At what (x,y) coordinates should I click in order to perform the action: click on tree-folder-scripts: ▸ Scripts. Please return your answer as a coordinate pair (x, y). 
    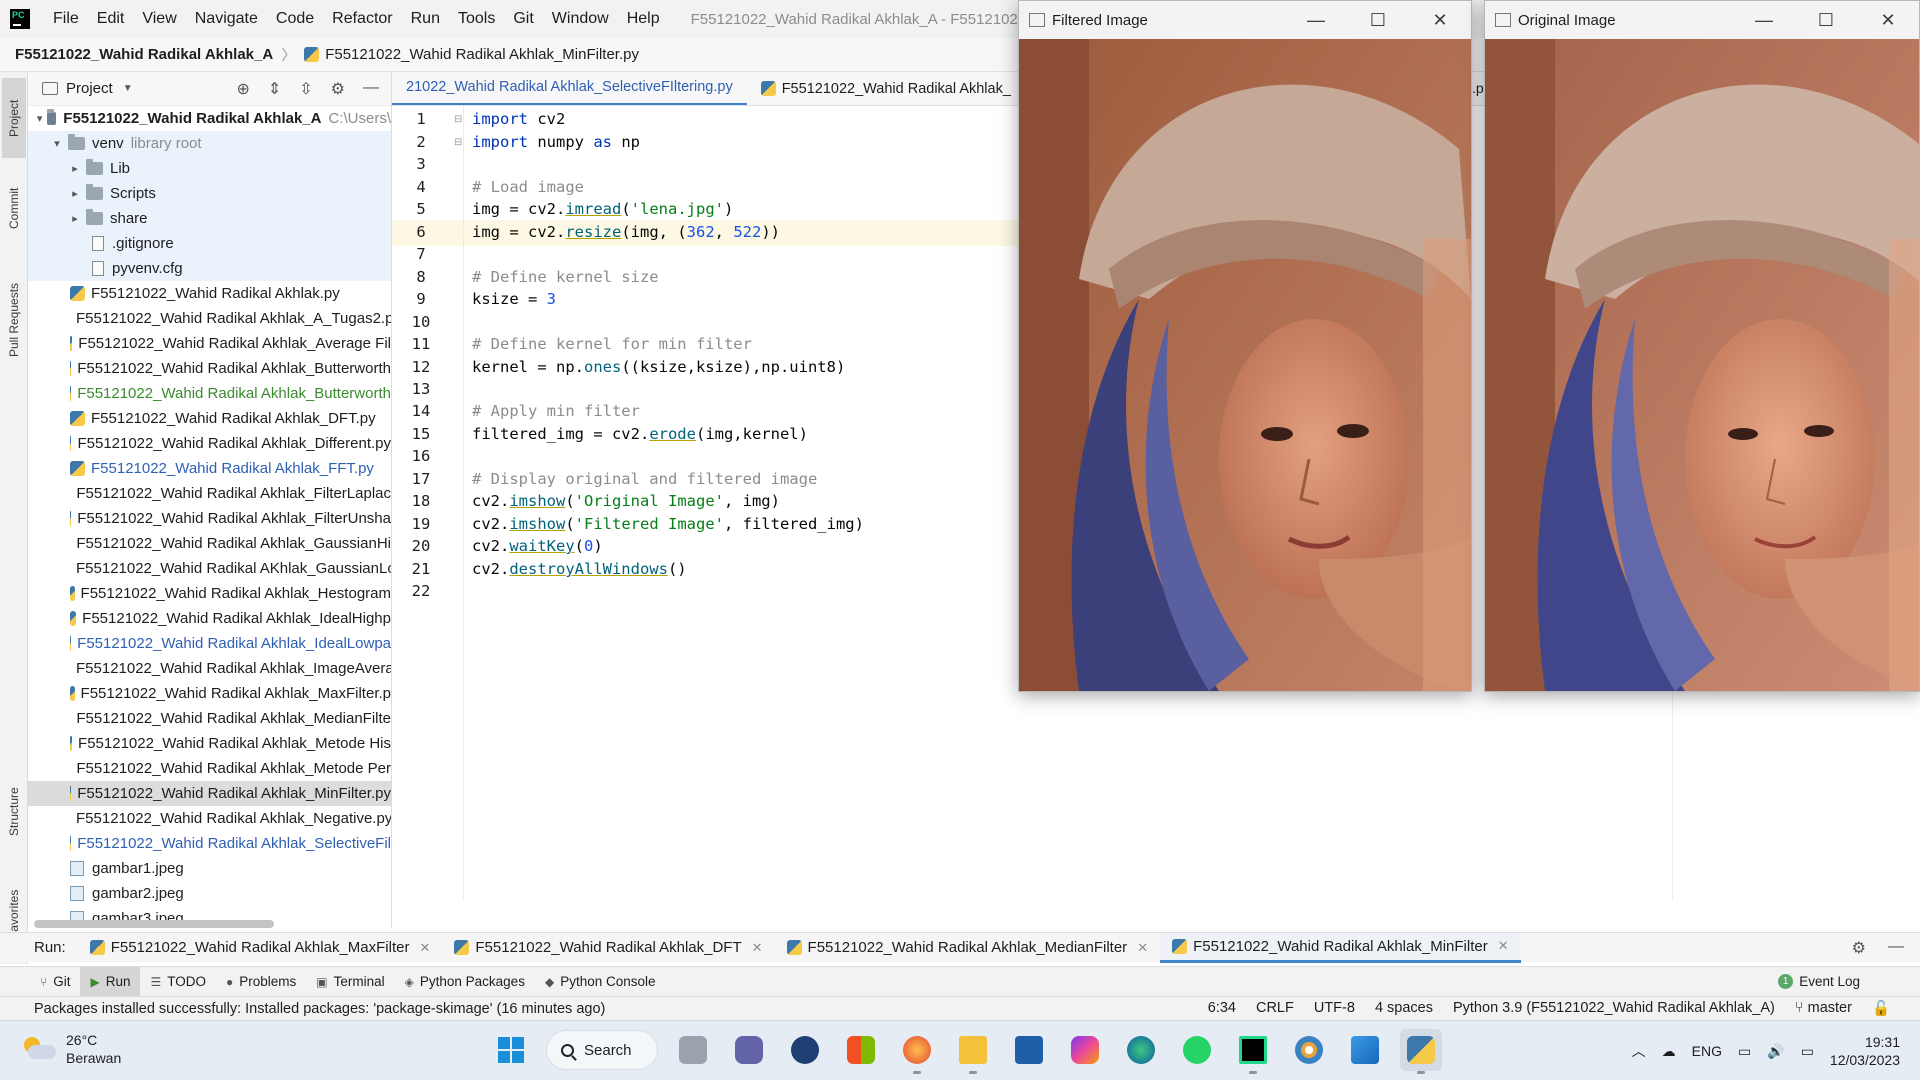
    Looking at the image, I should click on (209, 193).